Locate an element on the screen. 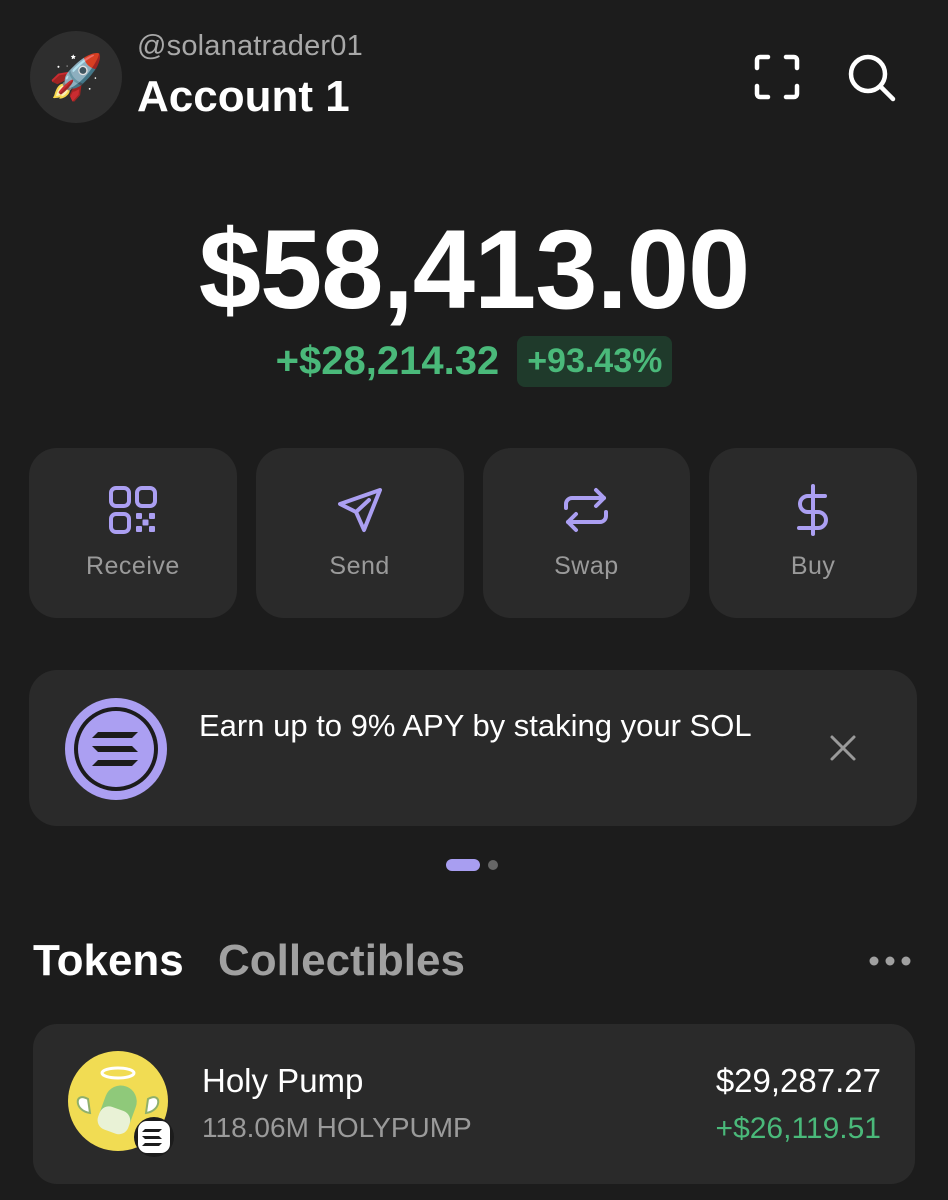 Image resolution: width=948 pixels, height=1200 pixels. pager-dot is located at coordinates (493, 865).